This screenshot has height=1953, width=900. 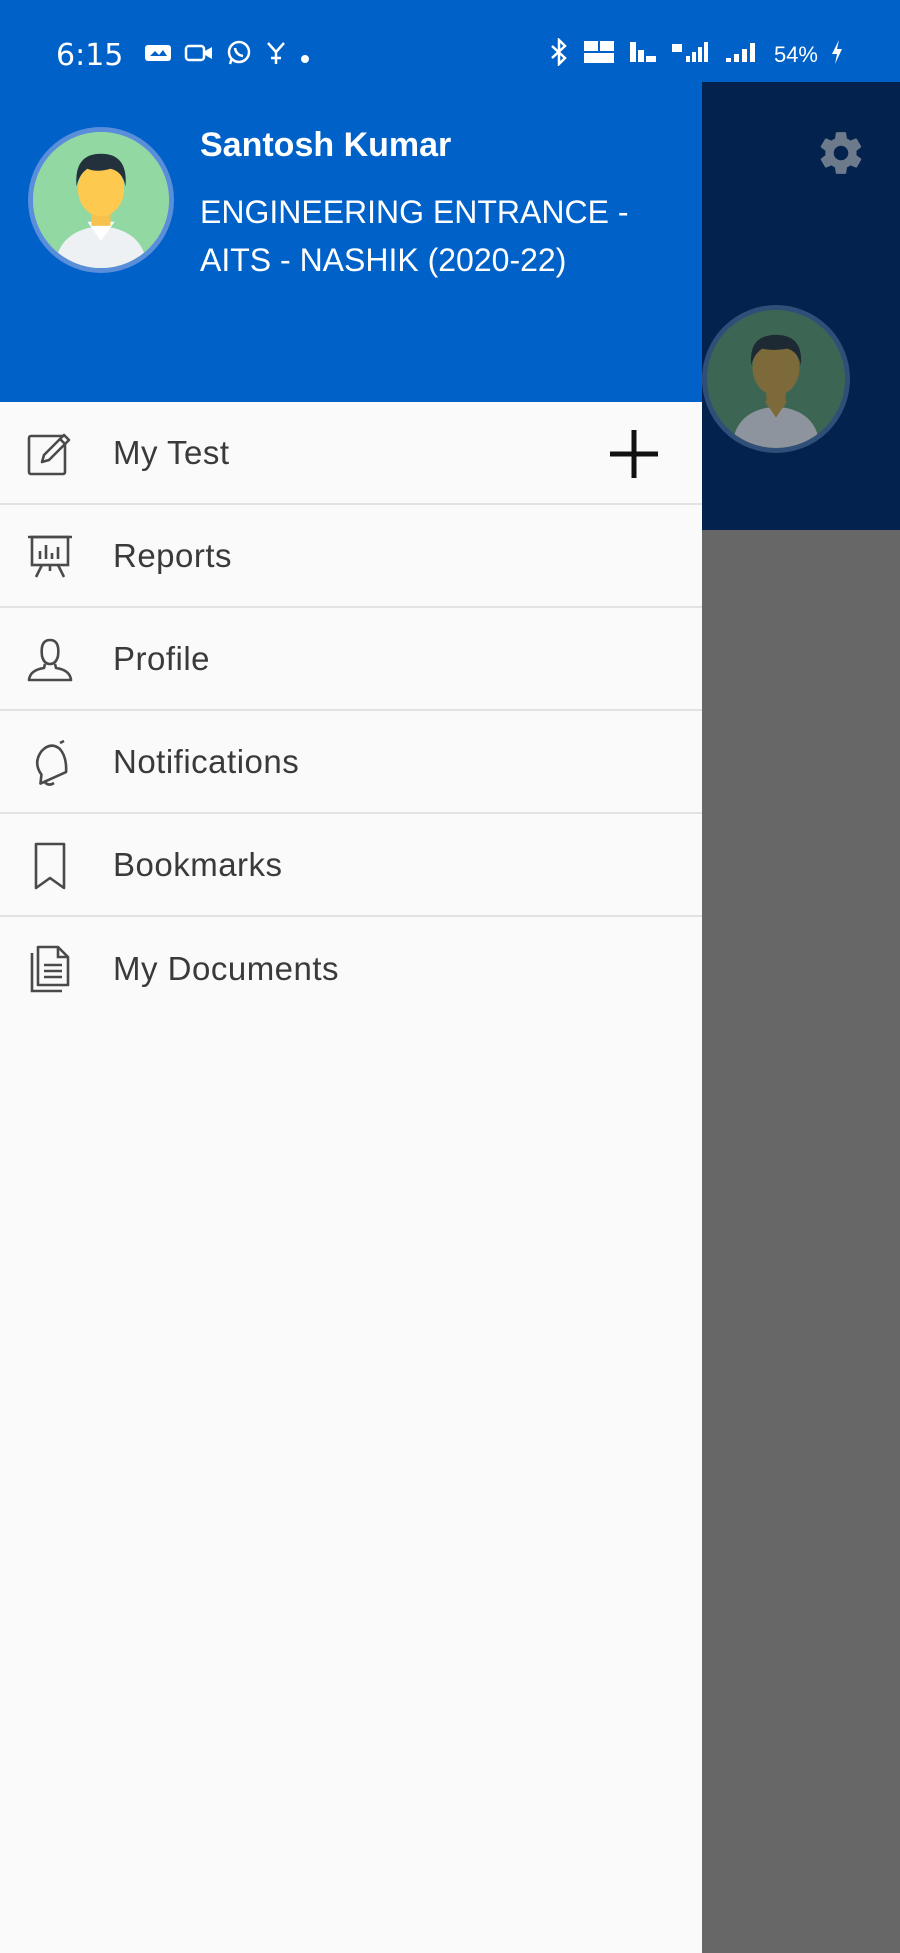 What do you see at coordinates (351, 453) in the screenshot?
I see `menu-item-my-test: My Test` at bounding box center [351, 453].